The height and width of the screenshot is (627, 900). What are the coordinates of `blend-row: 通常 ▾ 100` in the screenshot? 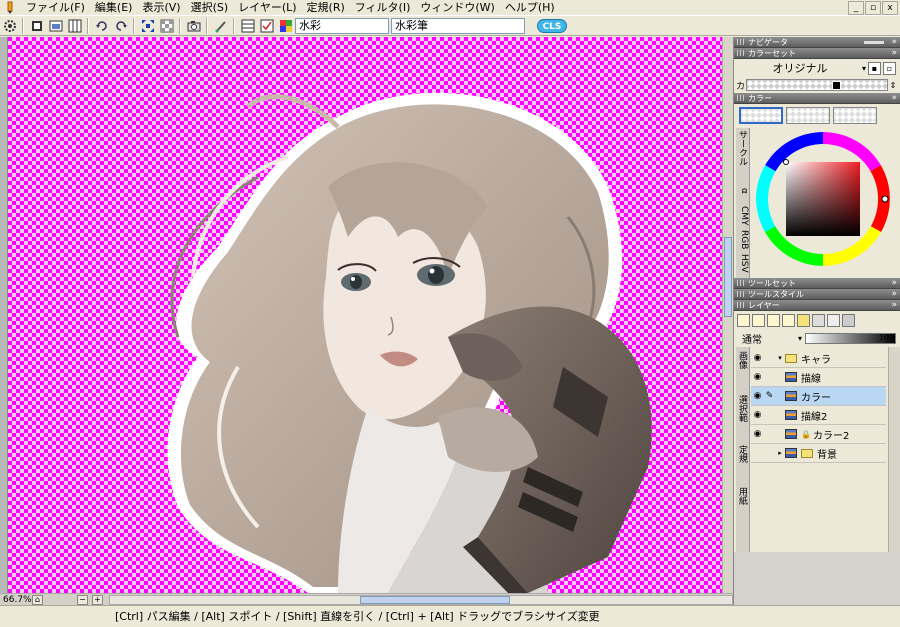 It's located at (817, 338).